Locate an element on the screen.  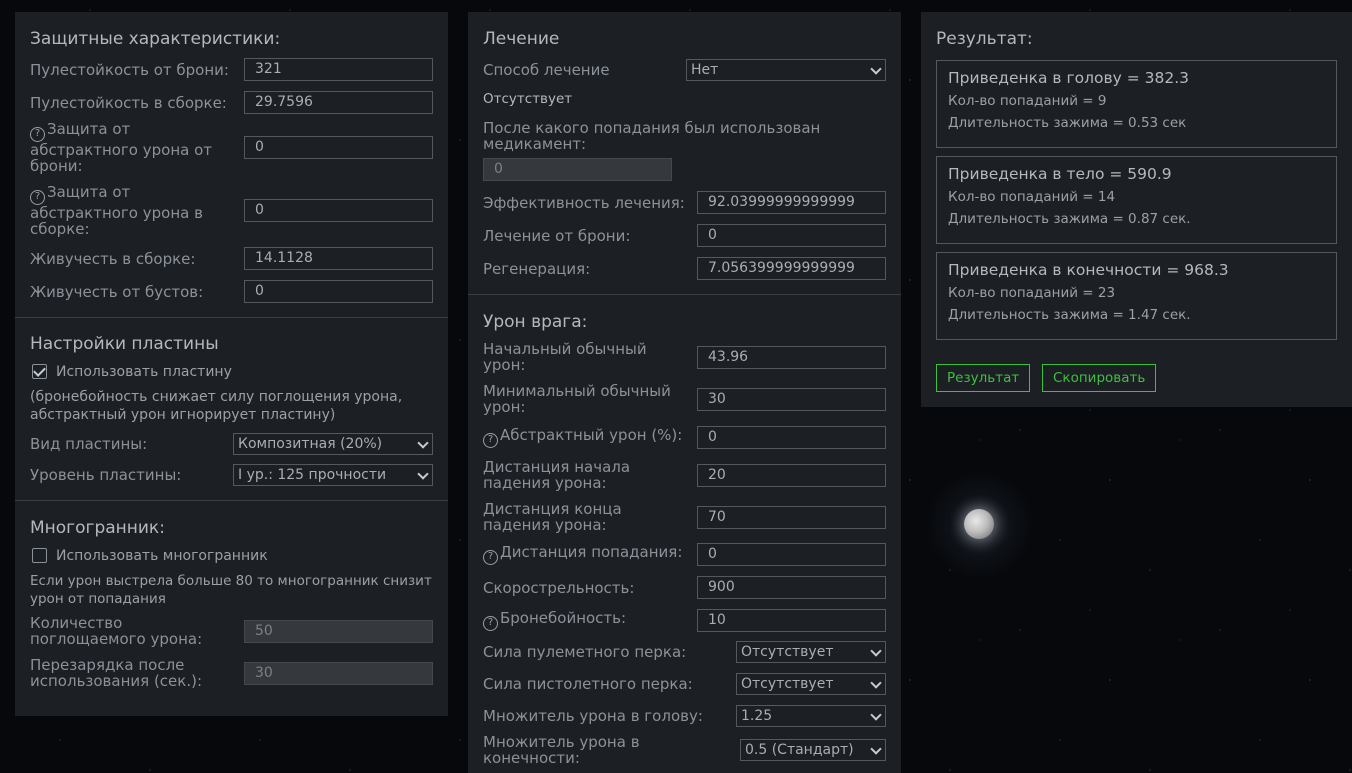
poly-absorb-row: Количество поглощаемого урона: 50 is located at coordinates (231, 631).